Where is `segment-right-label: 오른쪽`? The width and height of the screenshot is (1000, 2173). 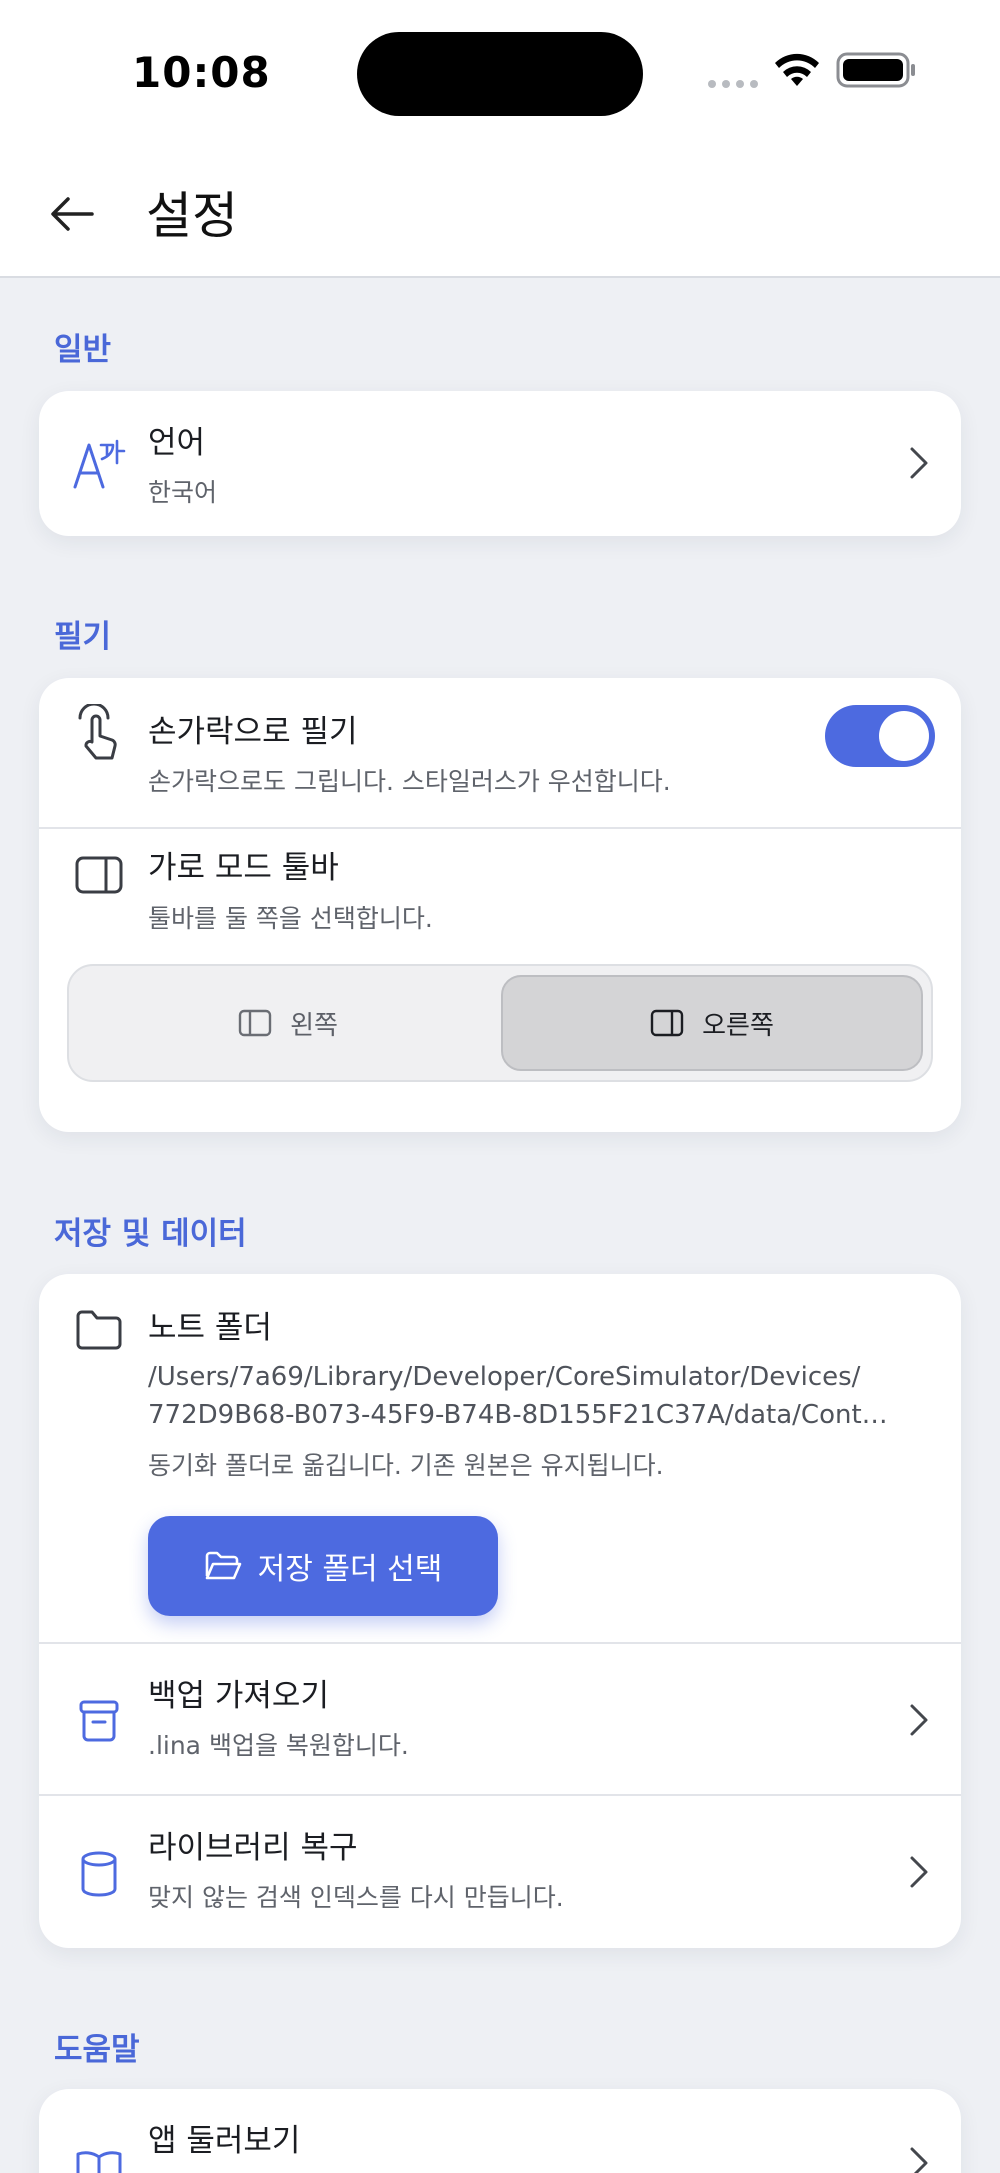 segment-right-label: 오른쪽 is located at coordinates (738, 1025).